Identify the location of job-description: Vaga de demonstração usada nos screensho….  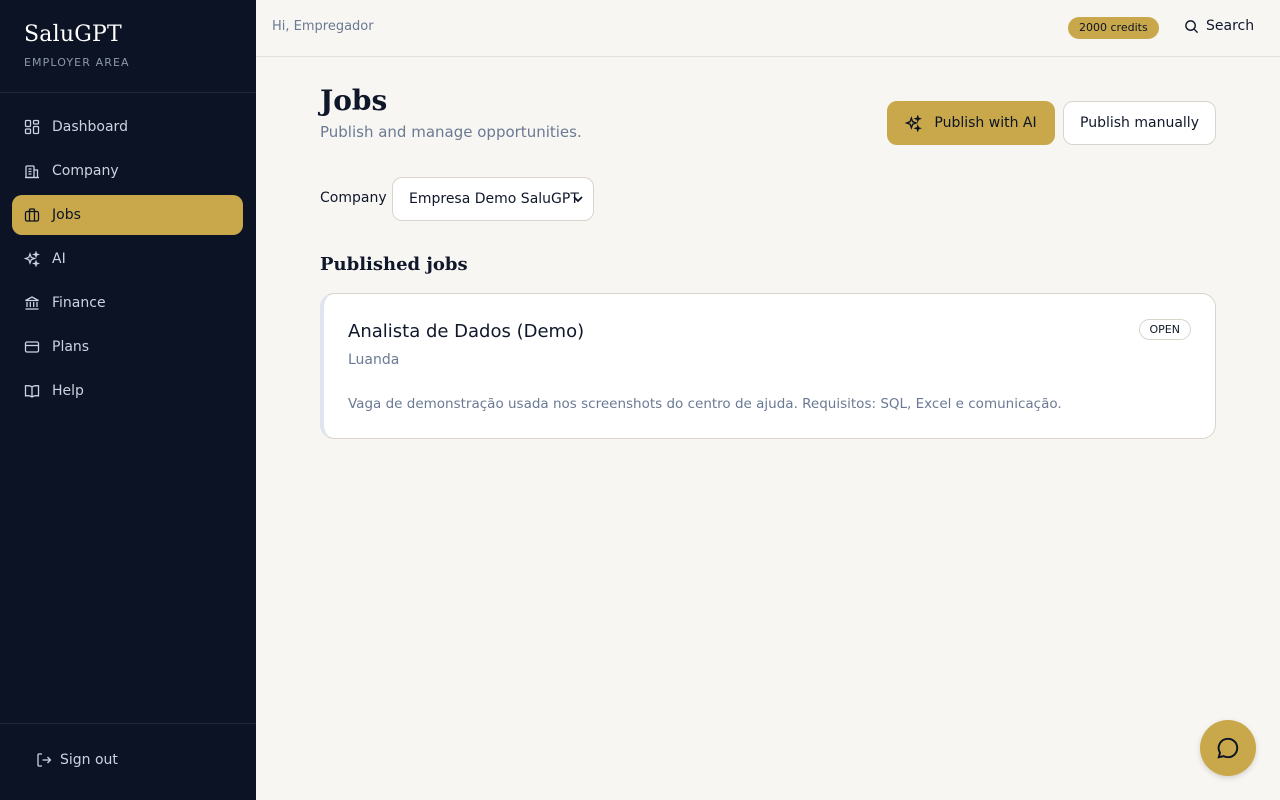
(705, 404).